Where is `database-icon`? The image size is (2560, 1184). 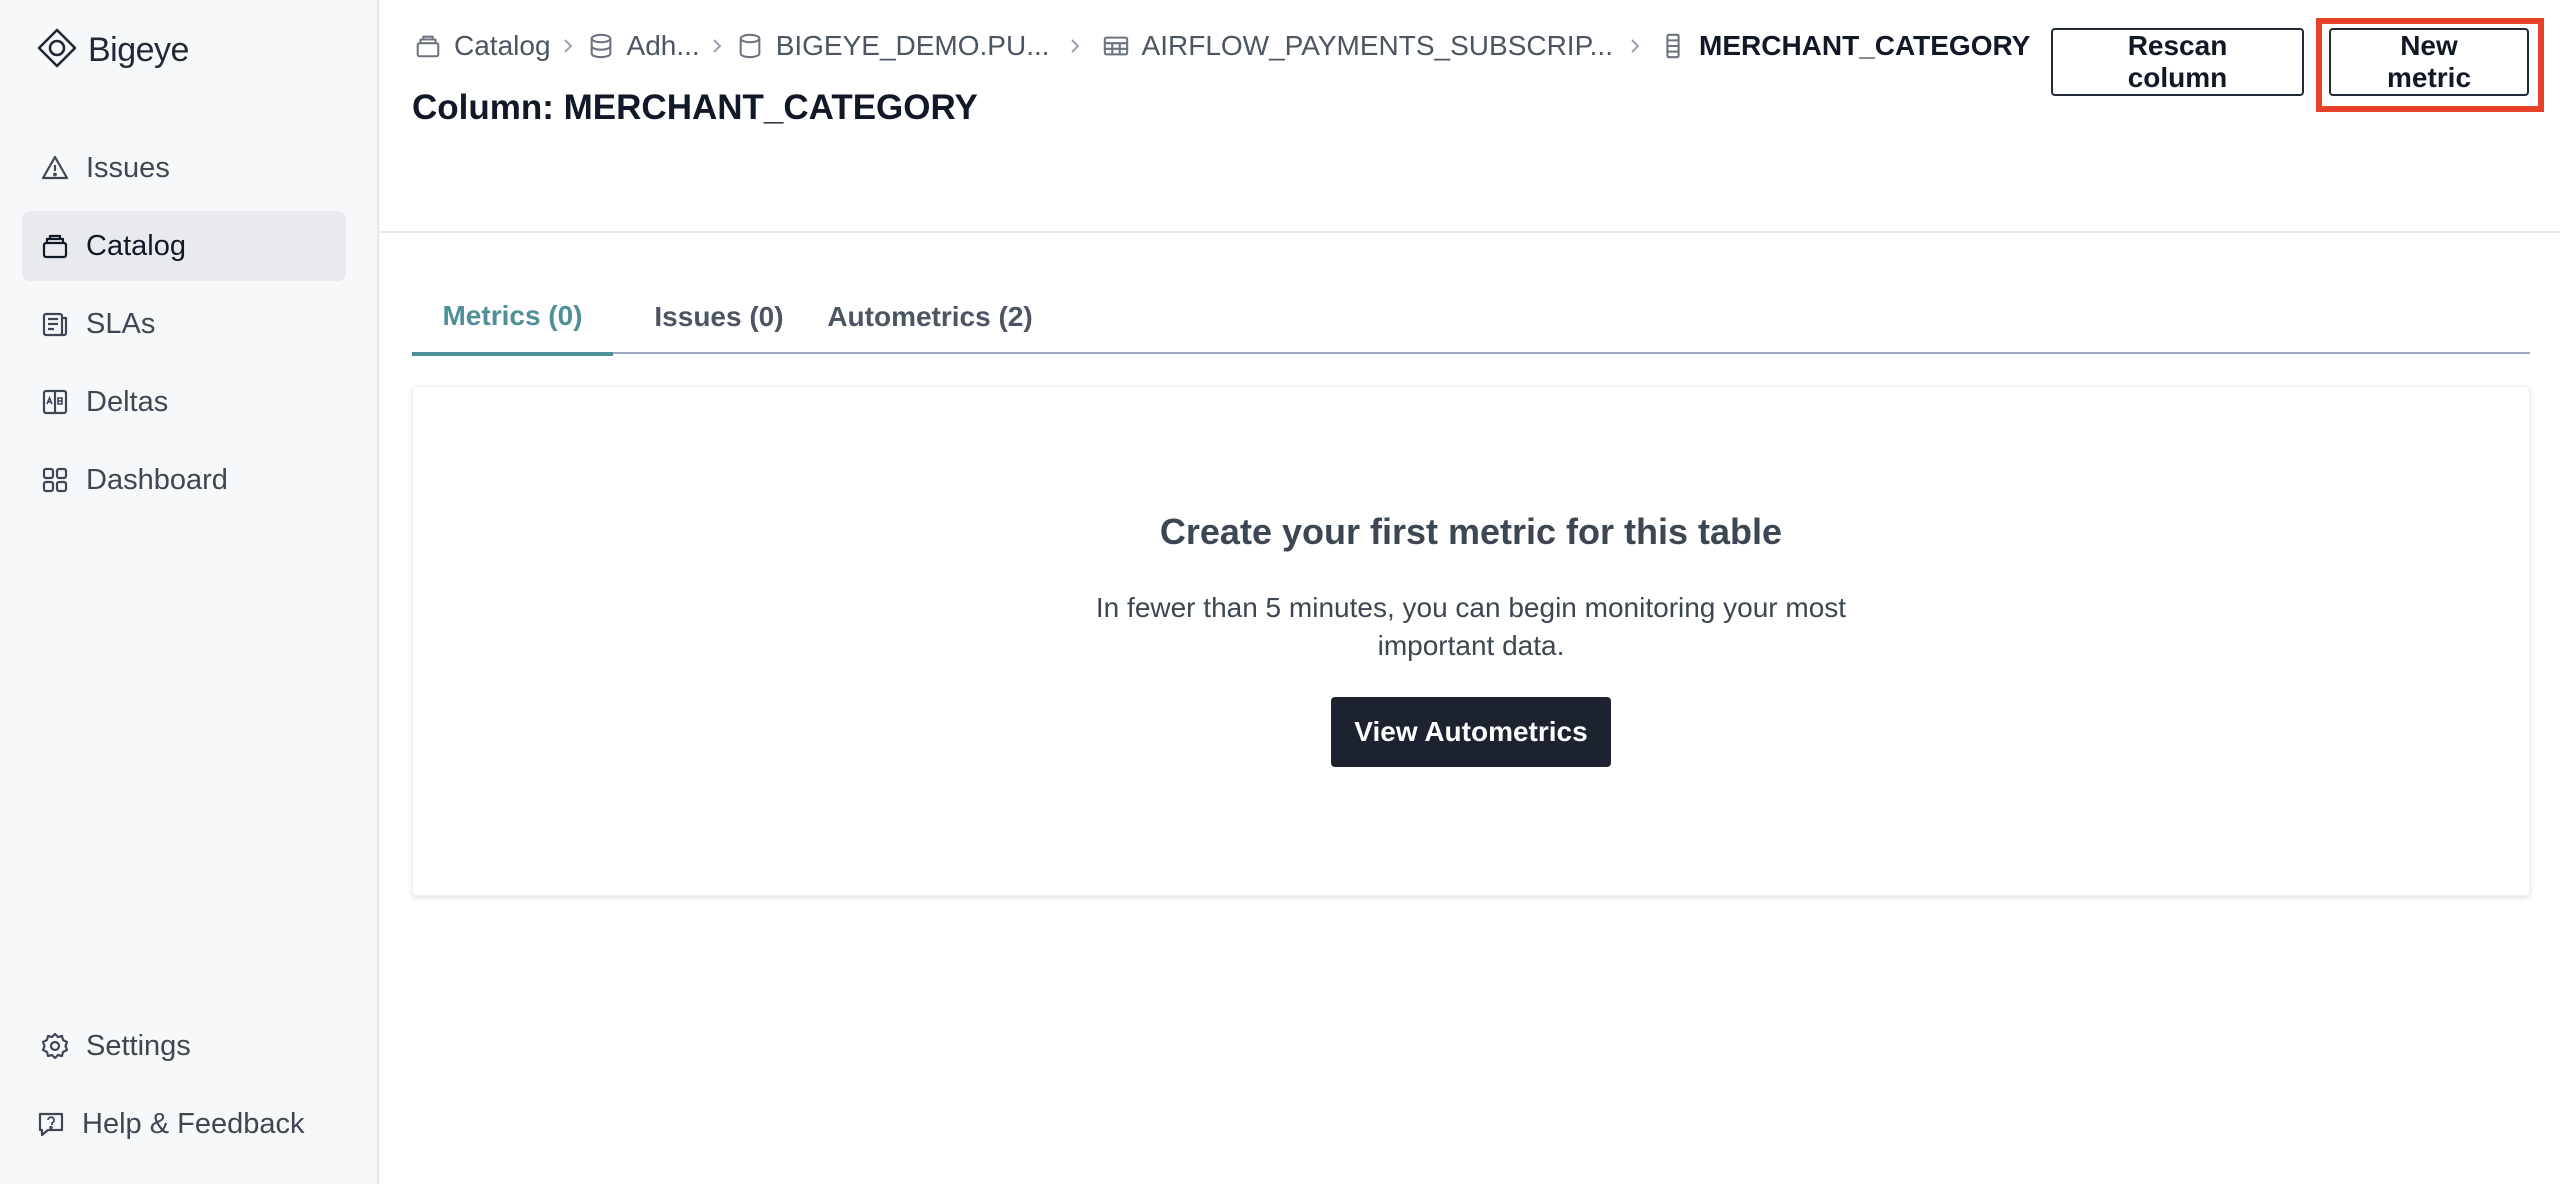
database-icon is located at coordinates (601, 46).